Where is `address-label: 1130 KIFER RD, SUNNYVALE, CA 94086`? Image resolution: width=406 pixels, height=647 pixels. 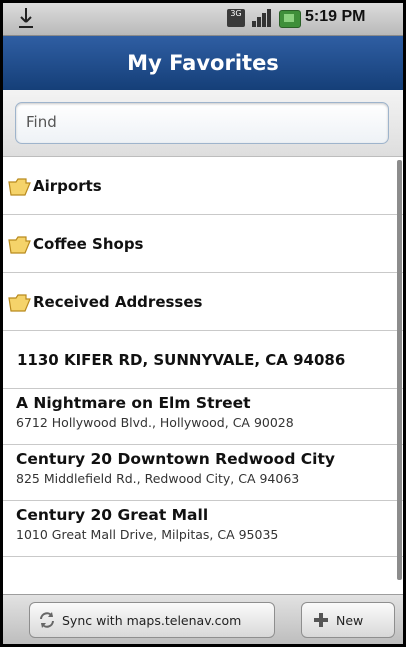
address-label: 1130 KIFER RD, SUNNYVALE, CA 94086 is located at coordinates (181, 359).